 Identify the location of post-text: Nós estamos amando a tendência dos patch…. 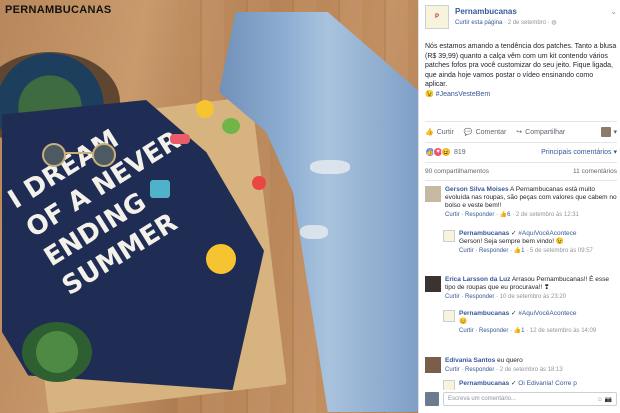
(521, 70).